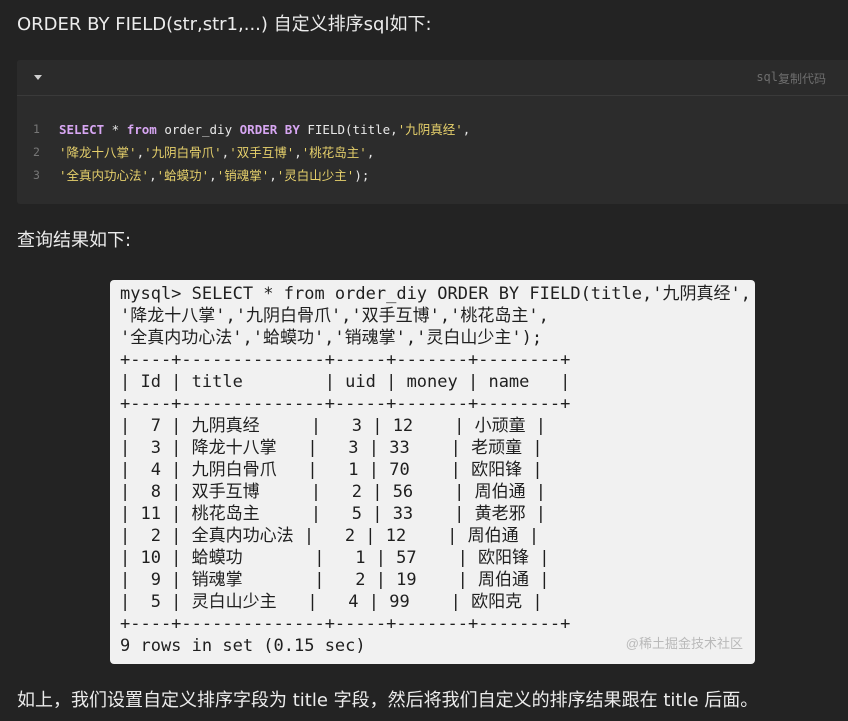 Image resolution: width=848 pixels, height=721 pixels. I want to click on code-language-label: sql, so click(767, 77).